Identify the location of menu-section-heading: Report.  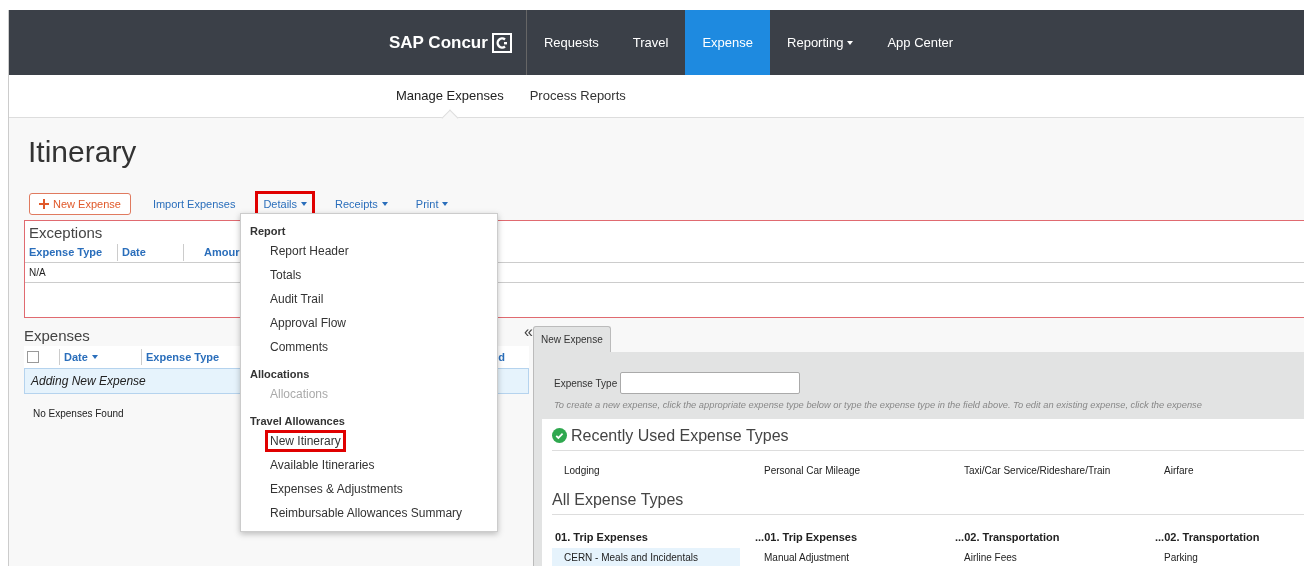
(268, 231).